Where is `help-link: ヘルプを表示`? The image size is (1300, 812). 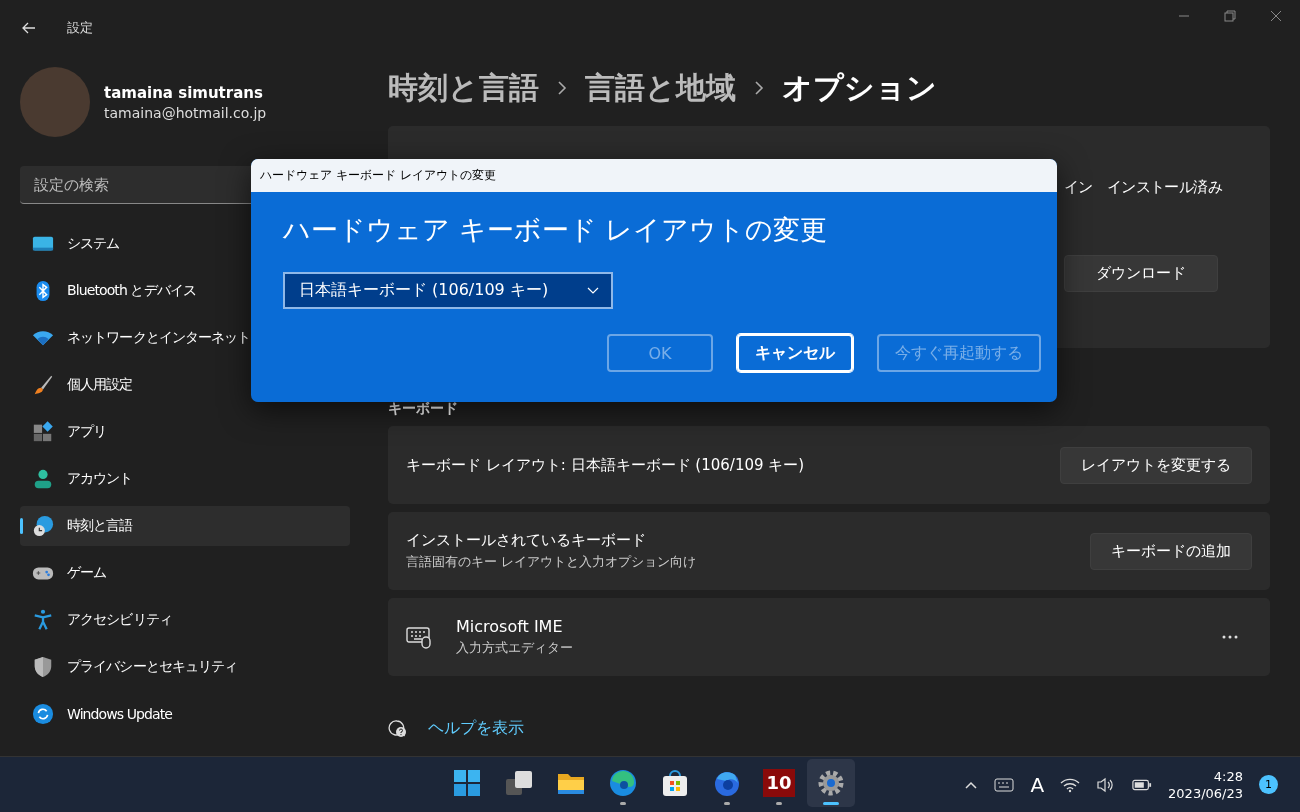
help-link: ヘルプを表示 is located at coordinates (476, 728).